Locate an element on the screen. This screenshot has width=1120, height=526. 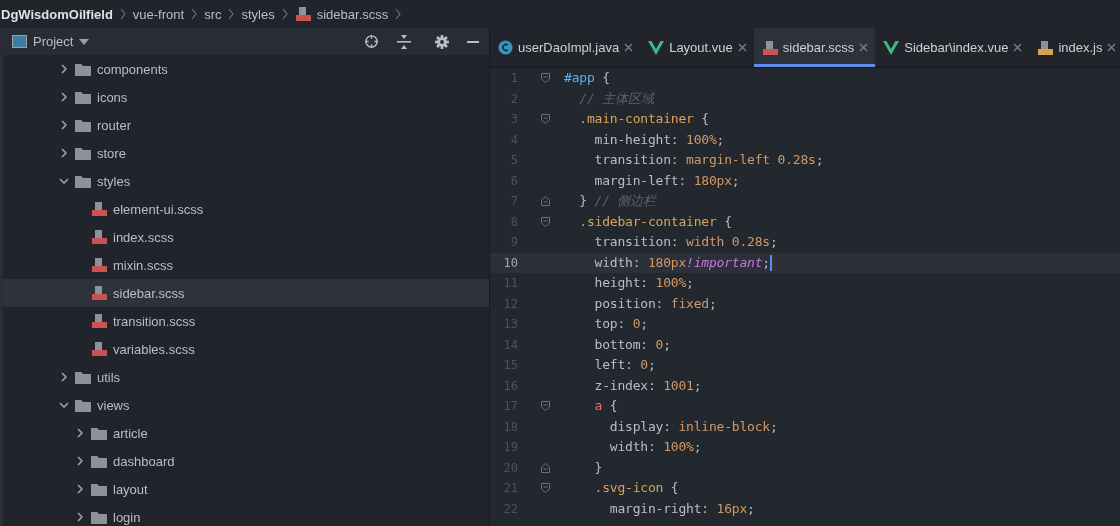
js-file-icon is located at coordinates (1045, 47).